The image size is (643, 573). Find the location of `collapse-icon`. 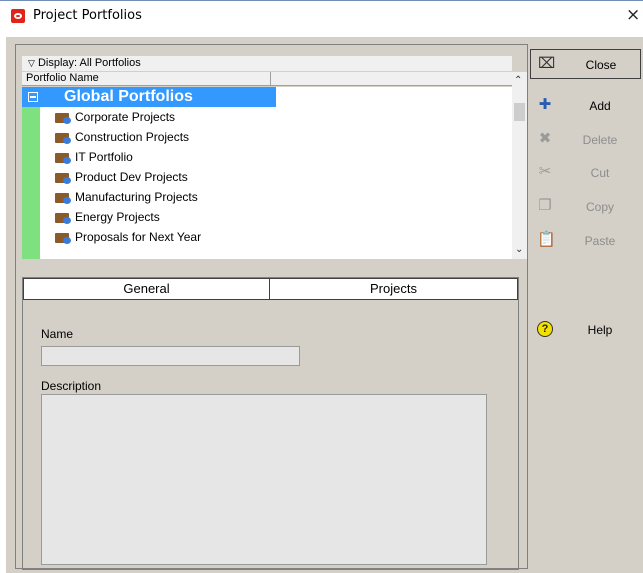

collapse-icon is located at coordinates (33, 97).